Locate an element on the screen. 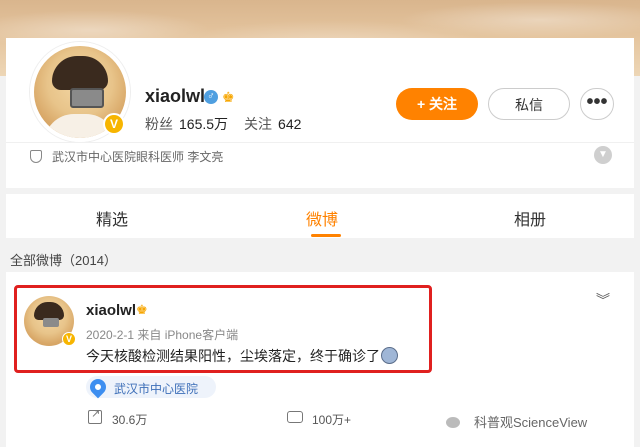  highlight-box is located at coordinates (223, 329).